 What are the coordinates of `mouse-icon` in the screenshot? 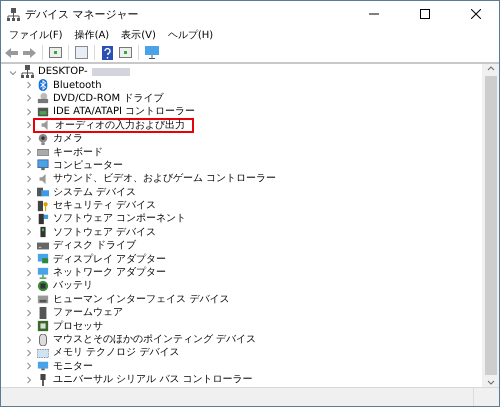 It's located at (43, 340).